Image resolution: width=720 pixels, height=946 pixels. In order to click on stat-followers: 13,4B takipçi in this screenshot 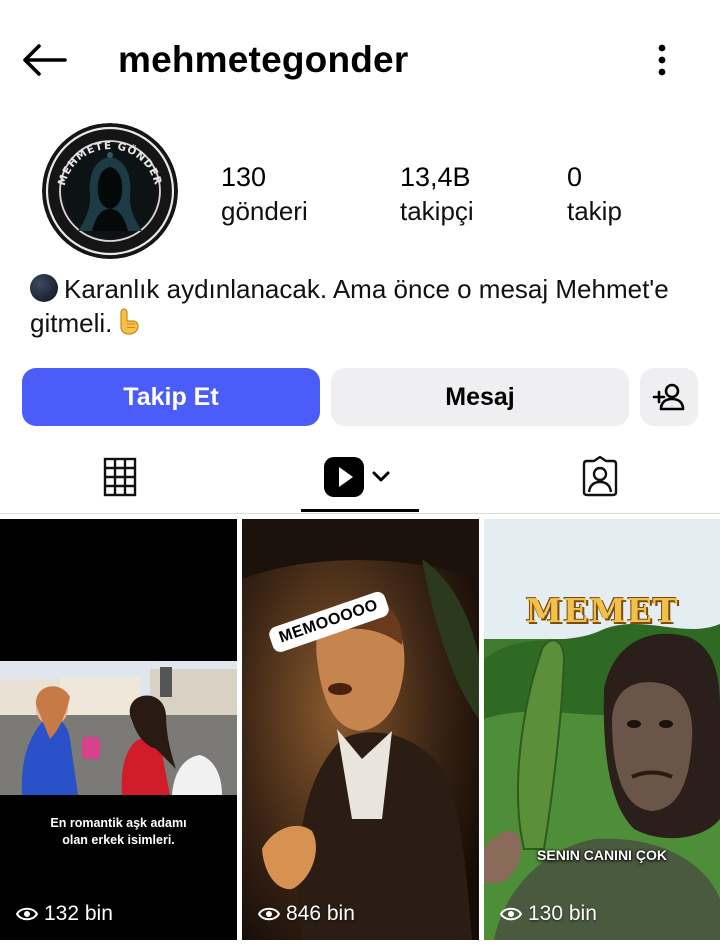, I will do `click(437, 194)`.